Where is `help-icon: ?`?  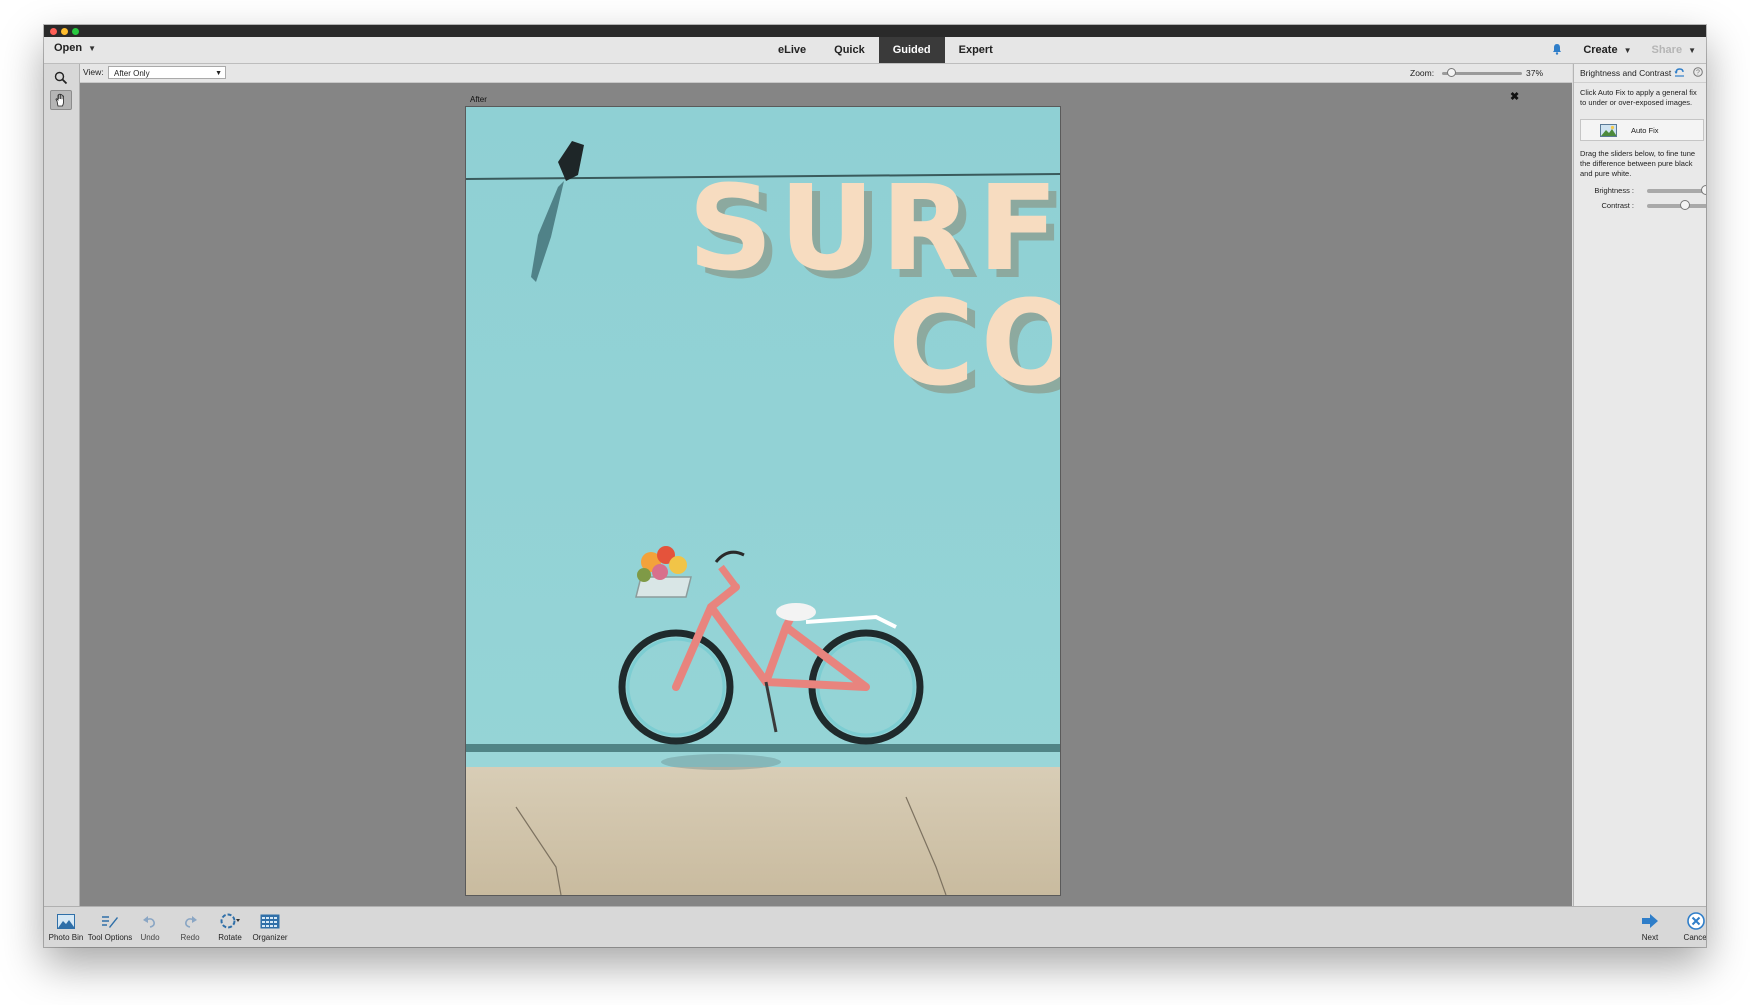 help-icon: ? is located at coordinates (1698, 72).